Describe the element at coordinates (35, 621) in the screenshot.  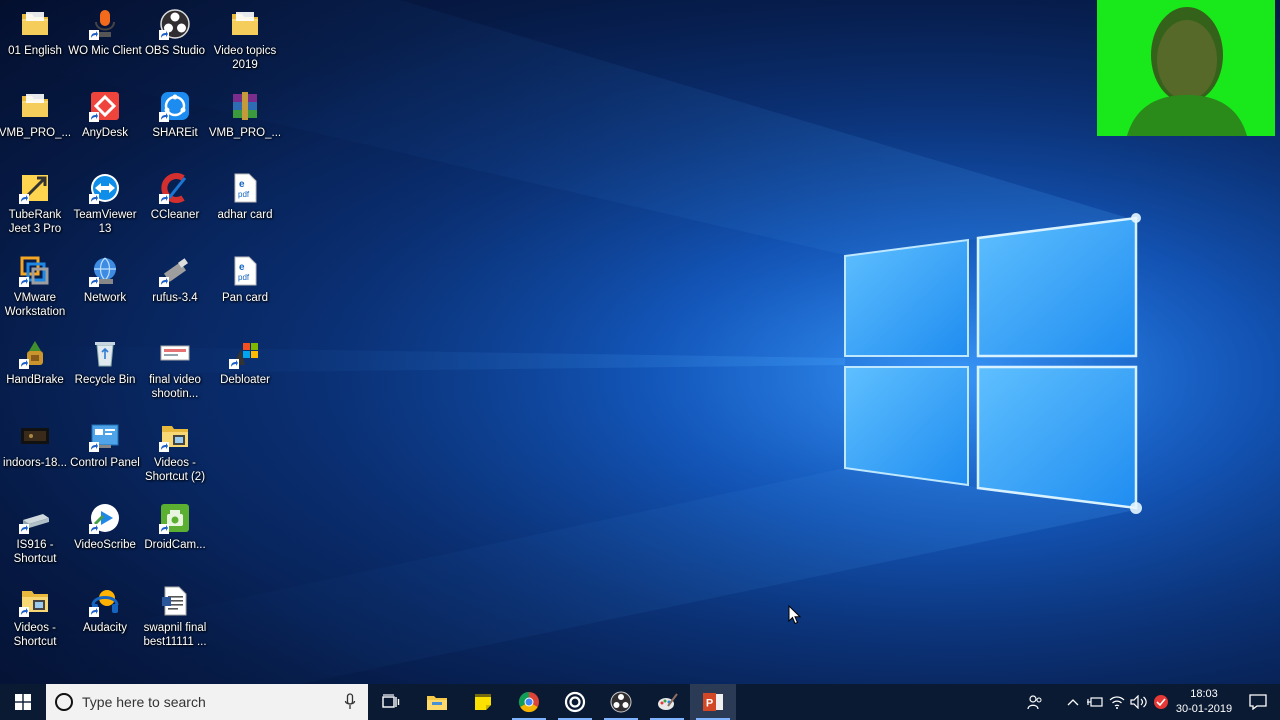
I see `desktop-icon: Videos - Shortcut` at that location.